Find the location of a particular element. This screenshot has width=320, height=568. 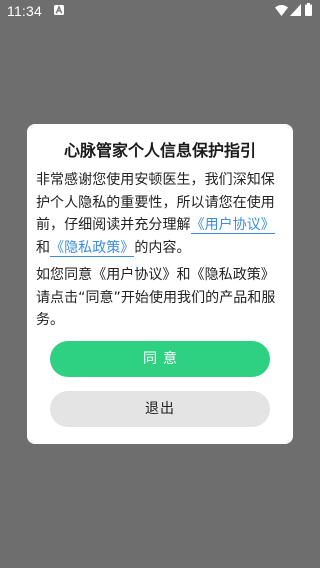

status-time: 11:34 is located at coordinates (24, 11).